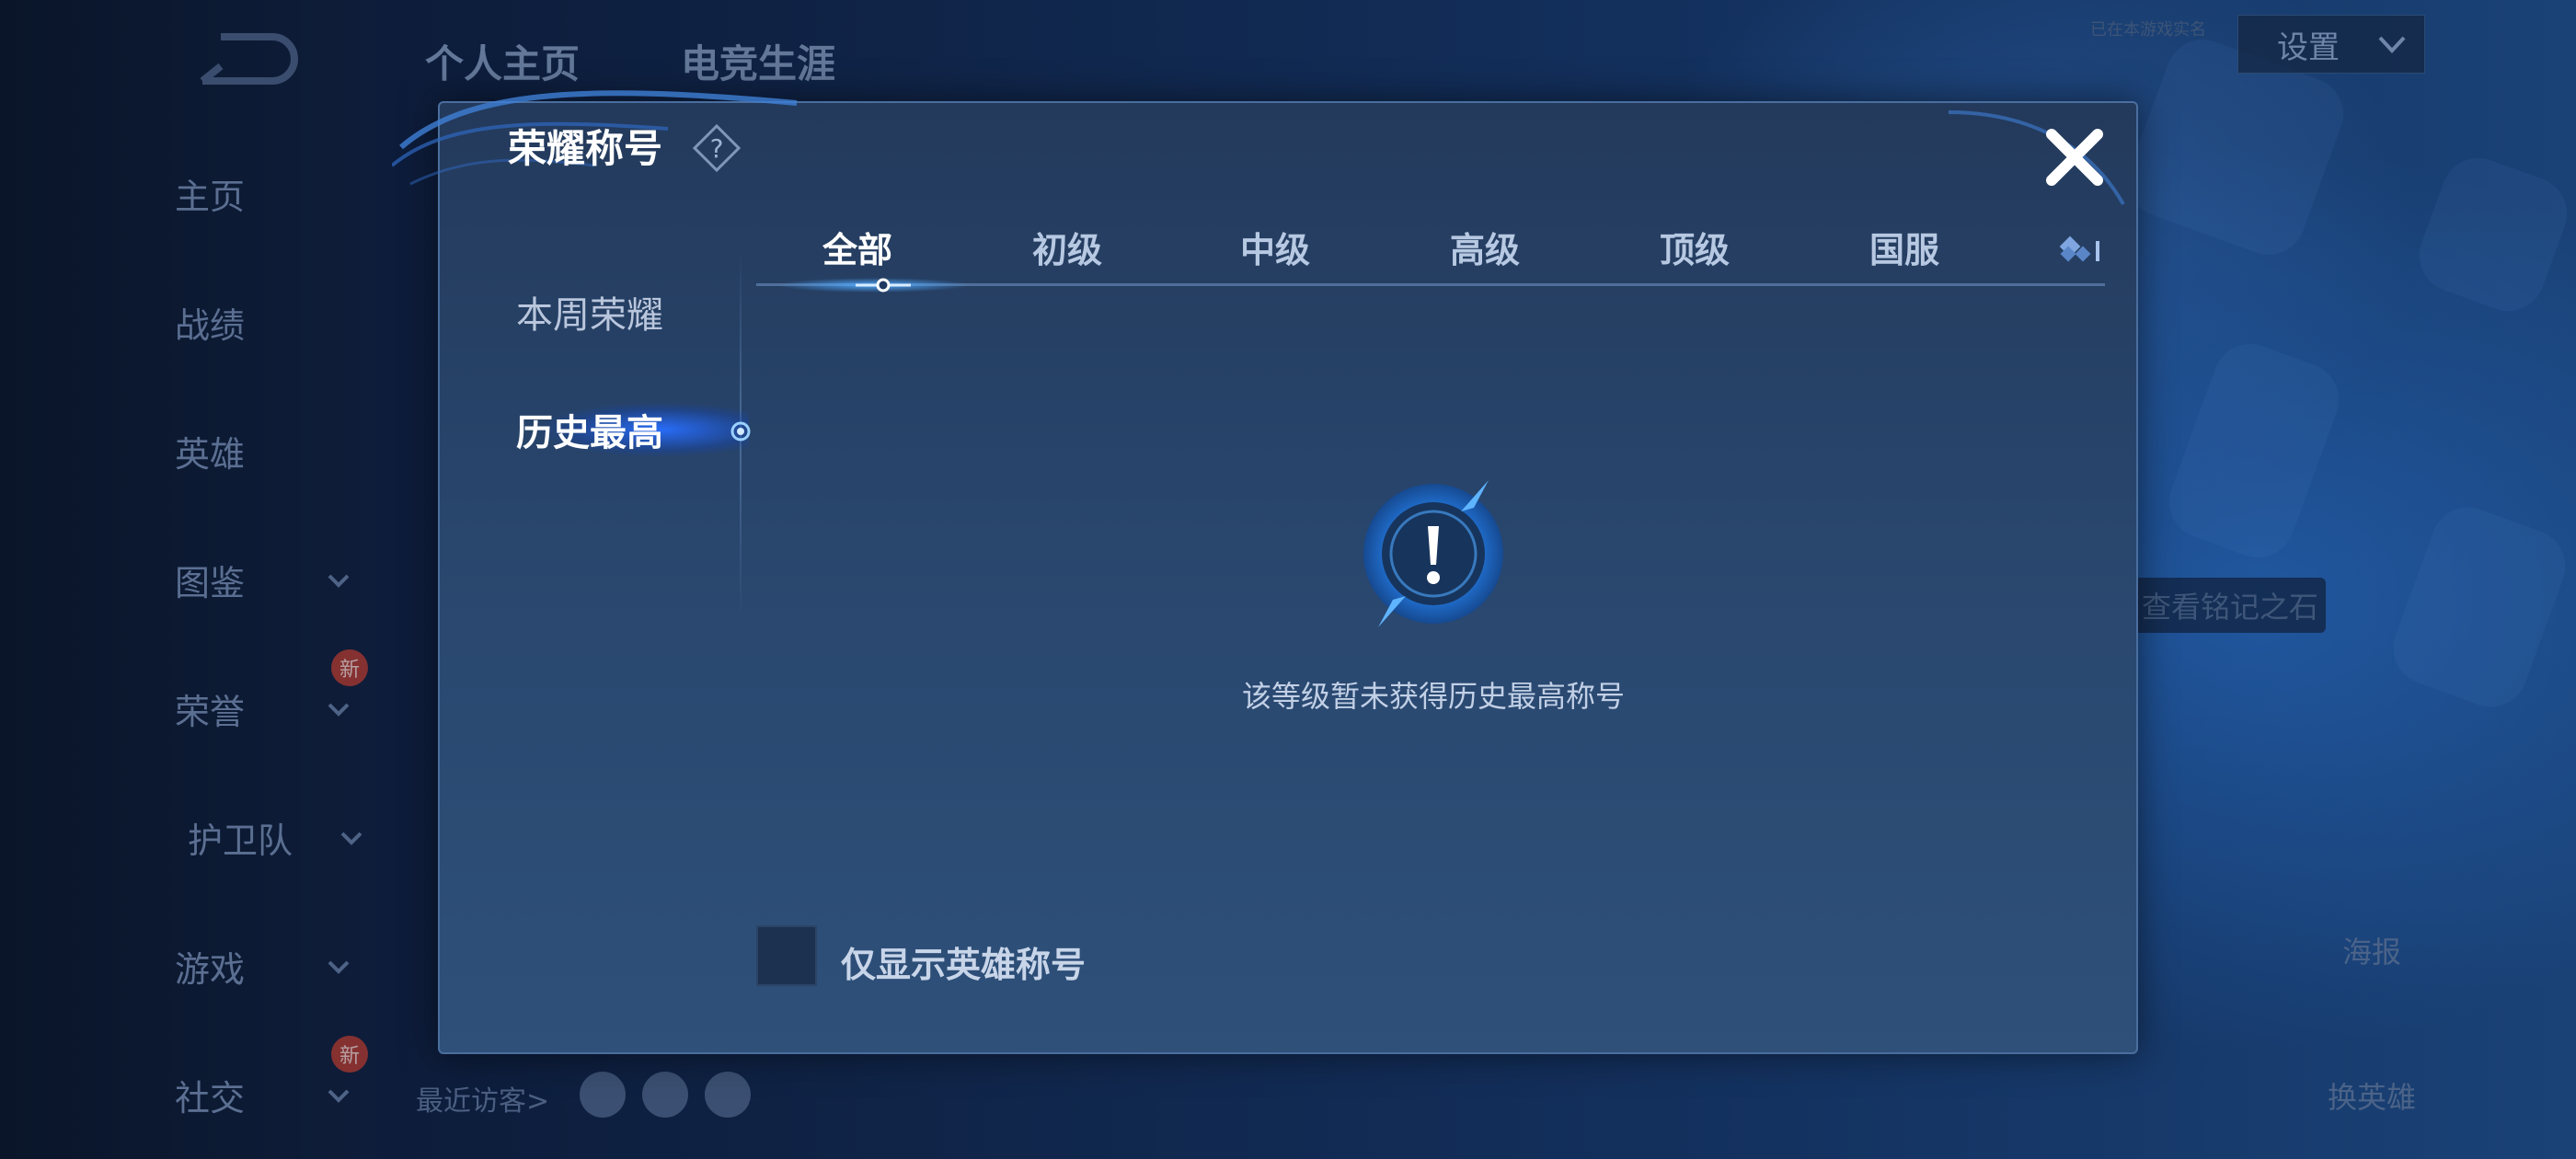 The image size is (2576, 1159). Describe the element at coordinates (1484, 246) in the screenshot. I see `tab-advanced: 高级` at that location.